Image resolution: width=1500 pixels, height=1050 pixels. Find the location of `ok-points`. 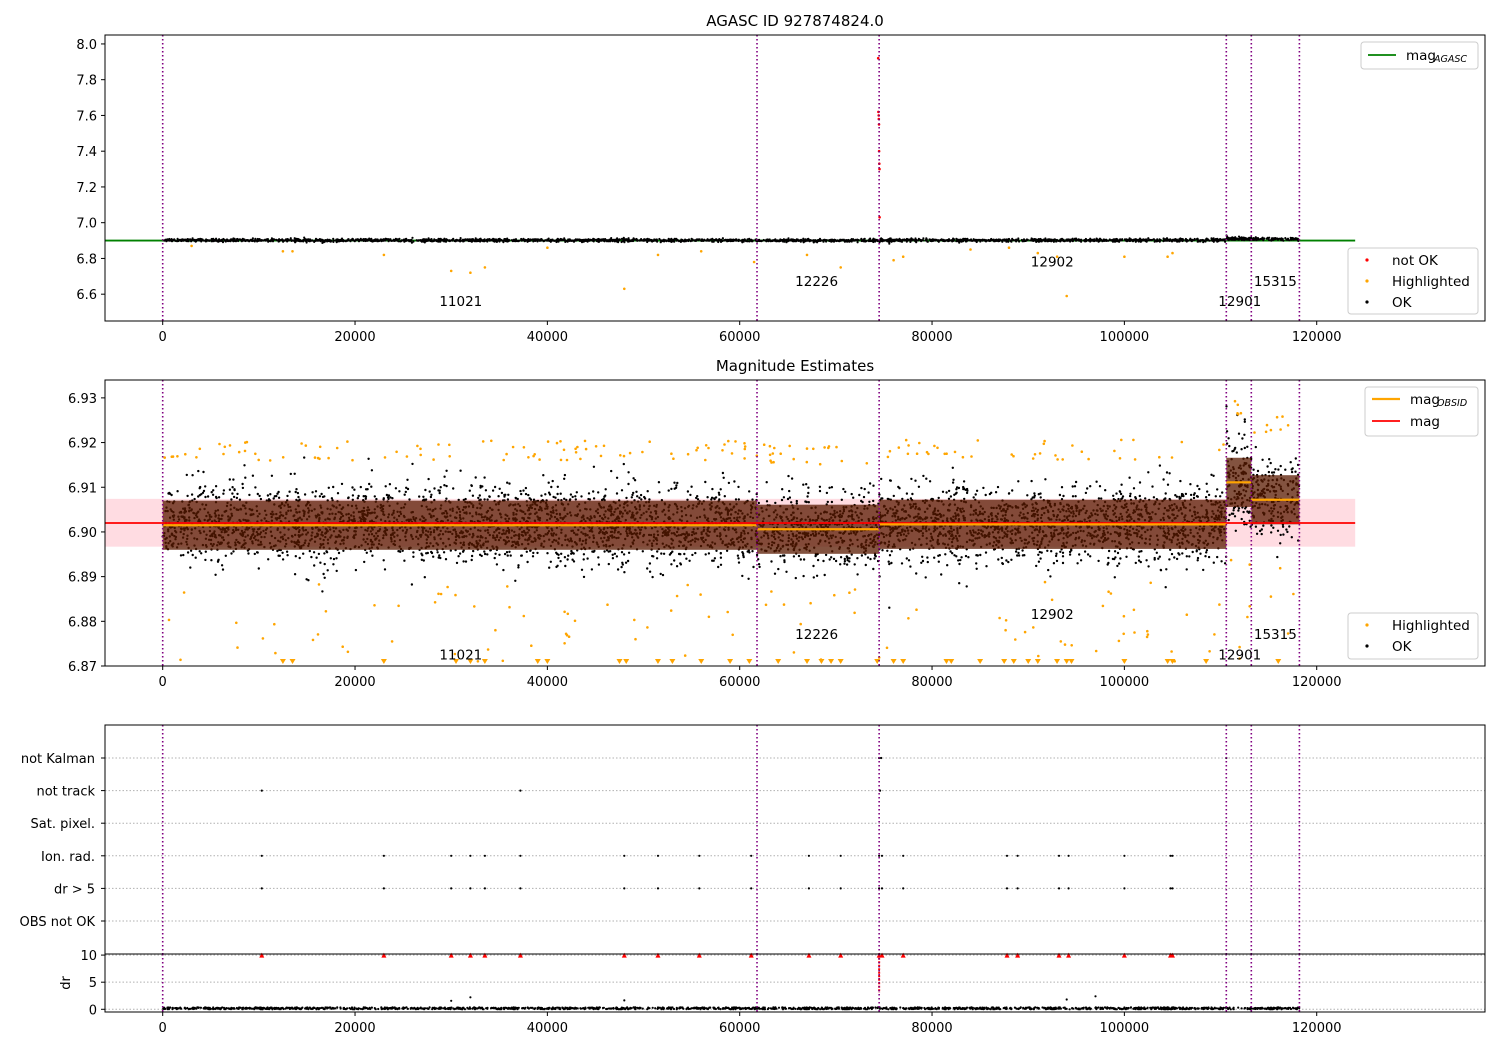

ok-points is located at coordinates (731, 239).